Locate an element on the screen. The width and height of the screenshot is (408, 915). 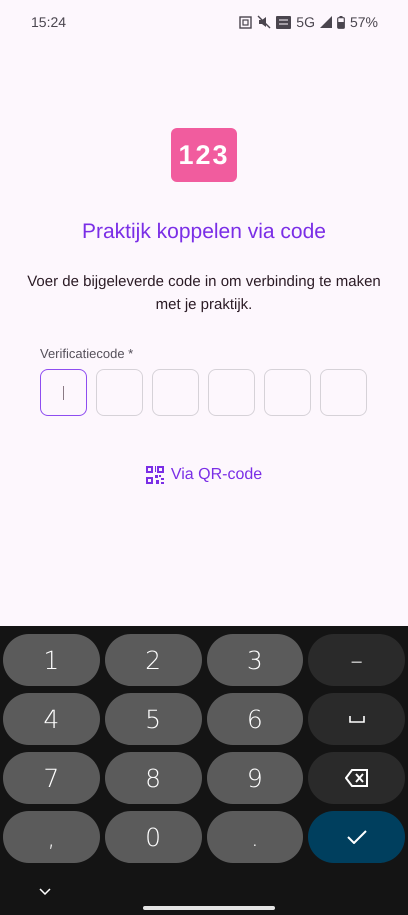
key: 5 is located at coordinates (153, 719).